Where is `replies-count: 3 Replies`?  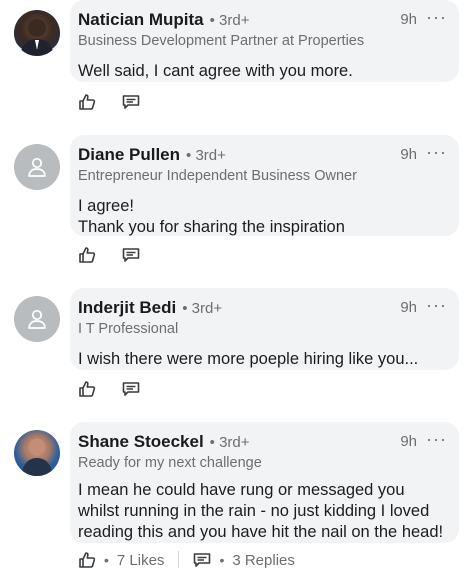 replies-count: 3 Replies is located at coordinates (263, 560).